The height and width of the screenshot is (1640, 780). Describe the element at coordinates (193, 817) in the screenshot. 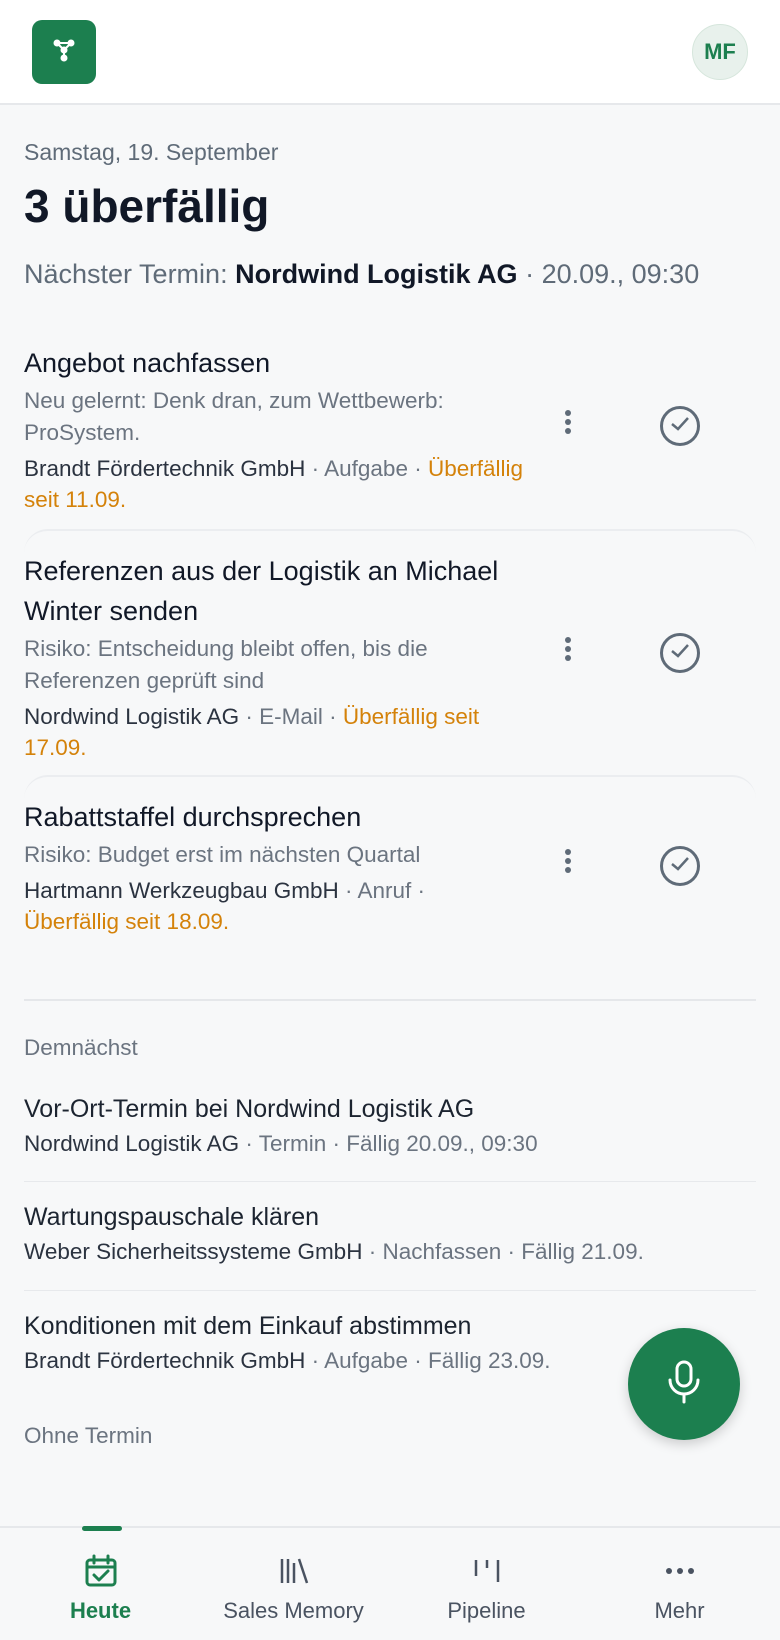

I see `task-title: Rabattstaffel durchsprechen` at that location.